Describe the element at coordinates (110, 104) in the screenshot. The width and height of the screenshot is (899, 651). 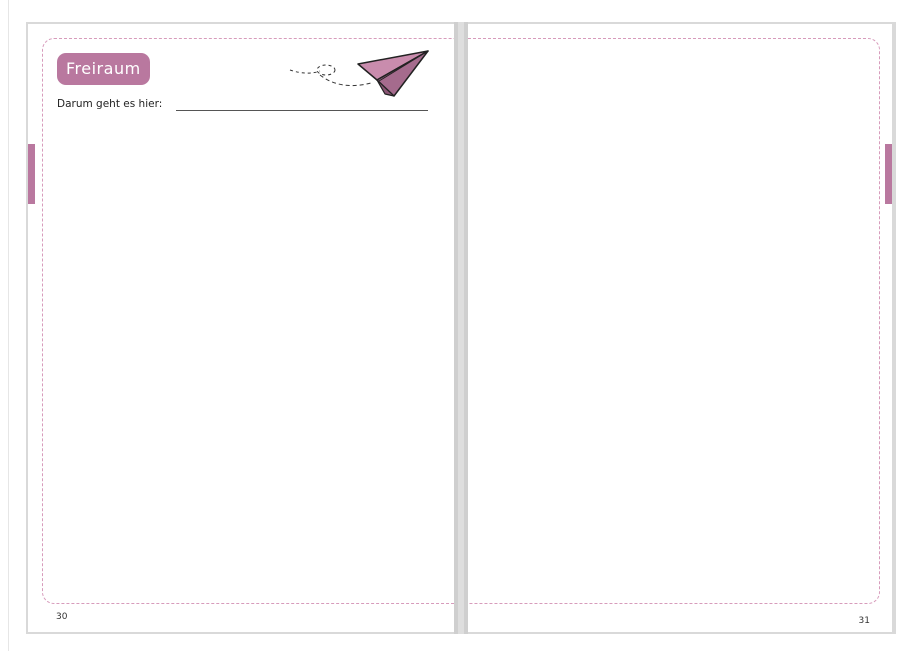
I see `prompt-label: Darum geht es hier:` at that location.